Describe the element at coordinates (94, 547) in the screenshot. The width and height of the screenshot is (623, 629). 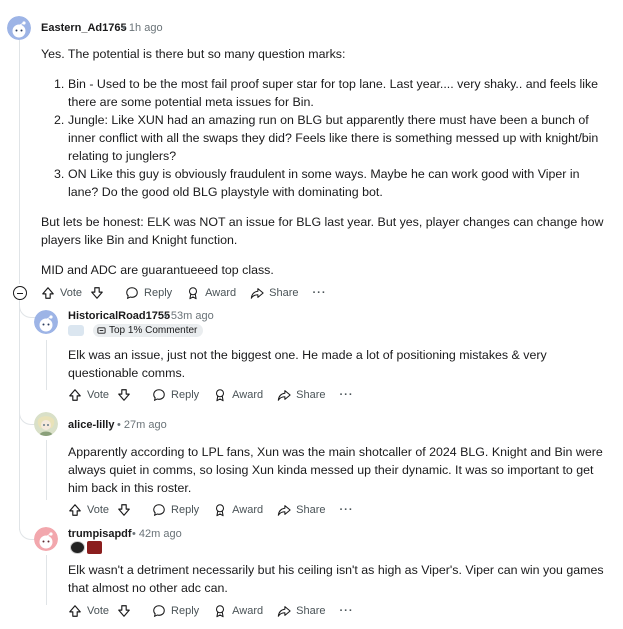
I see `flair-team-icon` at that location.